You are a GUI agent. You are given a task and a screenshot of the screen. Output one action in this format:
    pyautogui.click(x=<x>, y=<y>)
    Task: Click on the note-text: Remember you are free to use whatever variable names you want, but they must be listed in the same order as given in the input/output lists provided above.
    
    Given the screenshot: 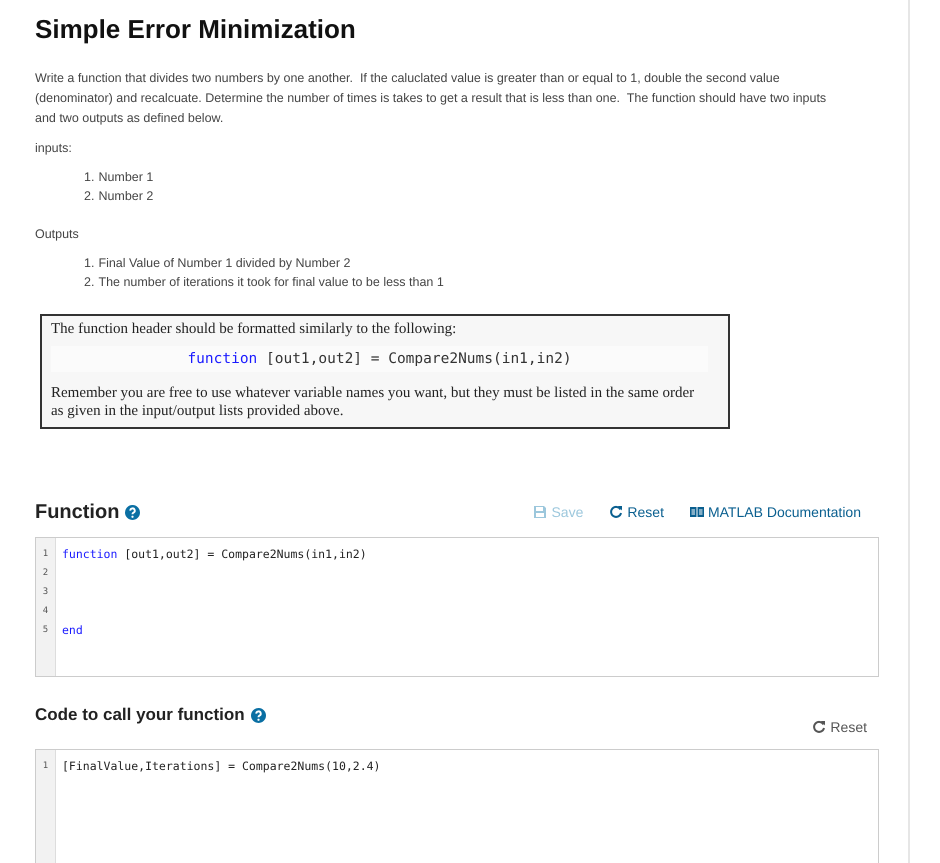 What is the action you would take?
    pyautogui.click(x=373, y=402)
    